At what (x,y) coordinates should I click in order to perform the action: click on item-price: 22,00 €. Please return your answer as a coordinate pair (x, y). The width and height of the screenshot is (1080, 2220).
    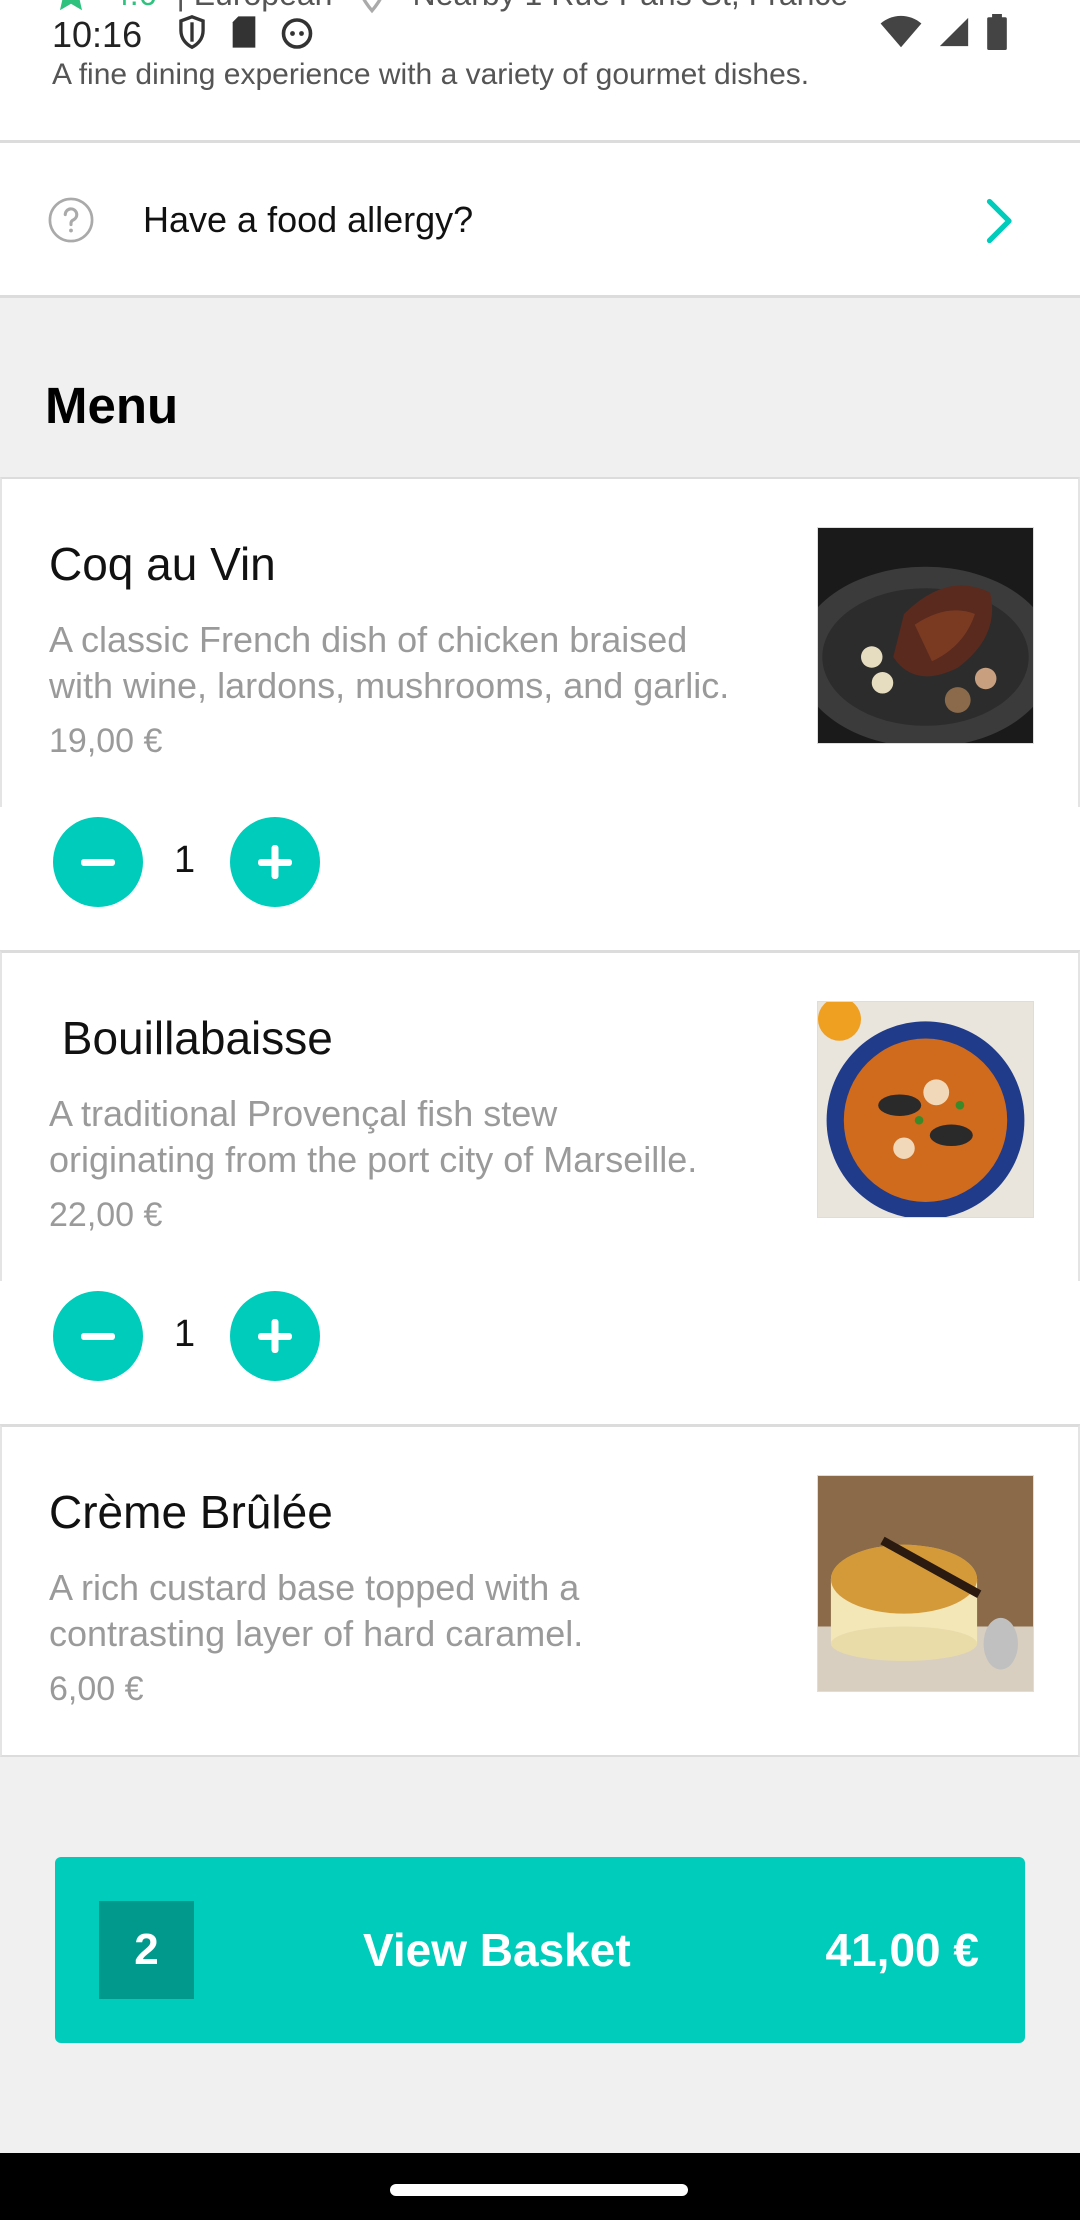
    Looking at the image, I should click on (106, 1215).